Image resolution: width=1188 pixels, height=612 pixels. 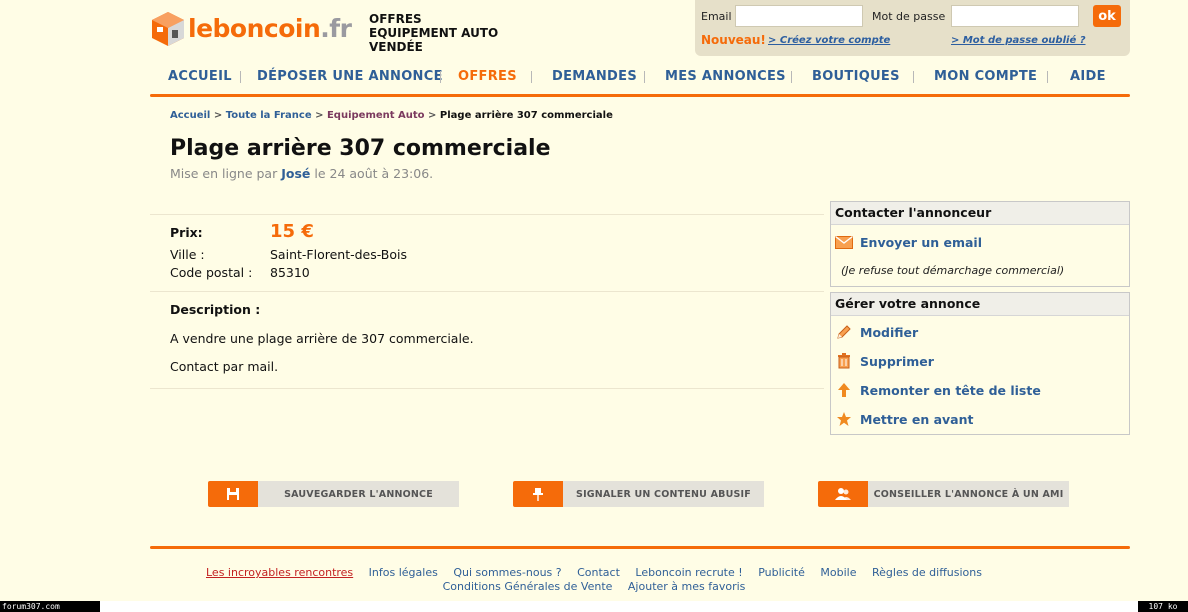 I want to click on recommend-friend-label: CONSEILLER L'ANNONCE À UN AMI, so click(x=968, y=494).